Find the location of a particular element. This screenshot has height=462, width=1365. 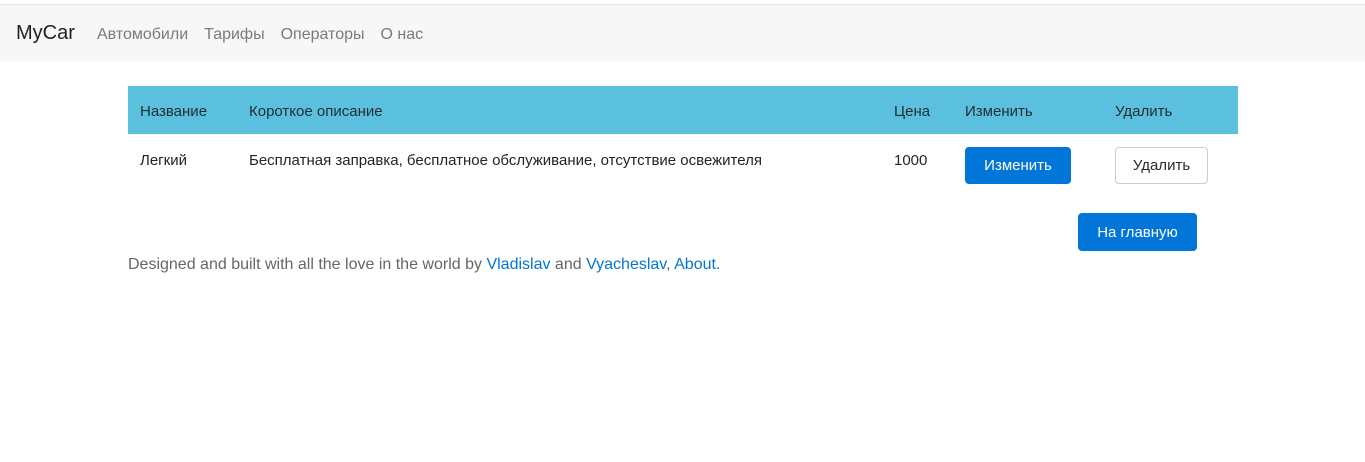

nav-links: Автомобили Тарифы Операторы О нас is located at coordinates (260, 35).